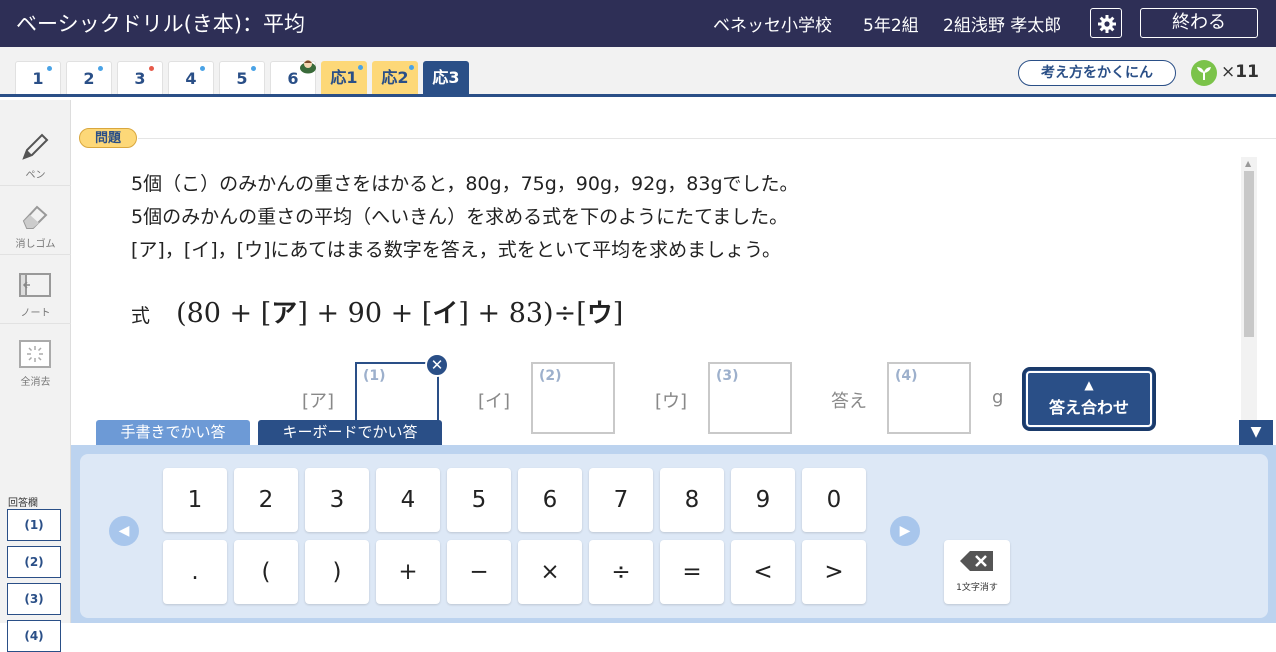 The image size is (1276, 652). What do you see at coordinates (1097, 73) in the screenshot?
I see `check-approach-button: 考え方をかくにん` at bounding box center [1097, 73].